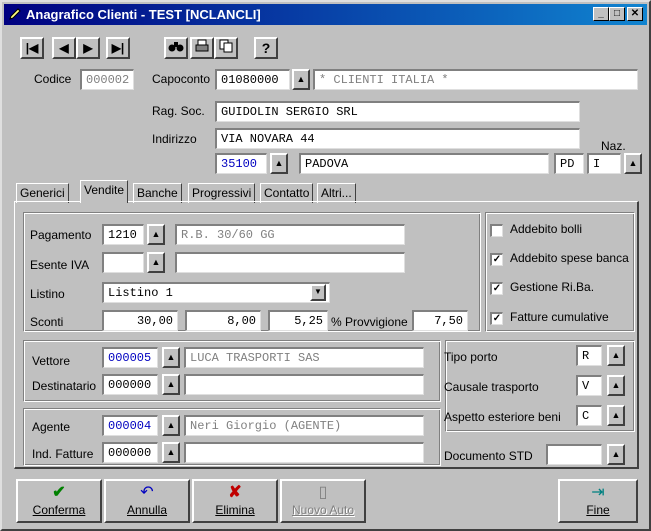 This screenshot has height=531, width=651. Describe the element at coordinates (397, 138) in the screenshot. I see `indirizzo-field: VIA NOVARA 44` at that location.